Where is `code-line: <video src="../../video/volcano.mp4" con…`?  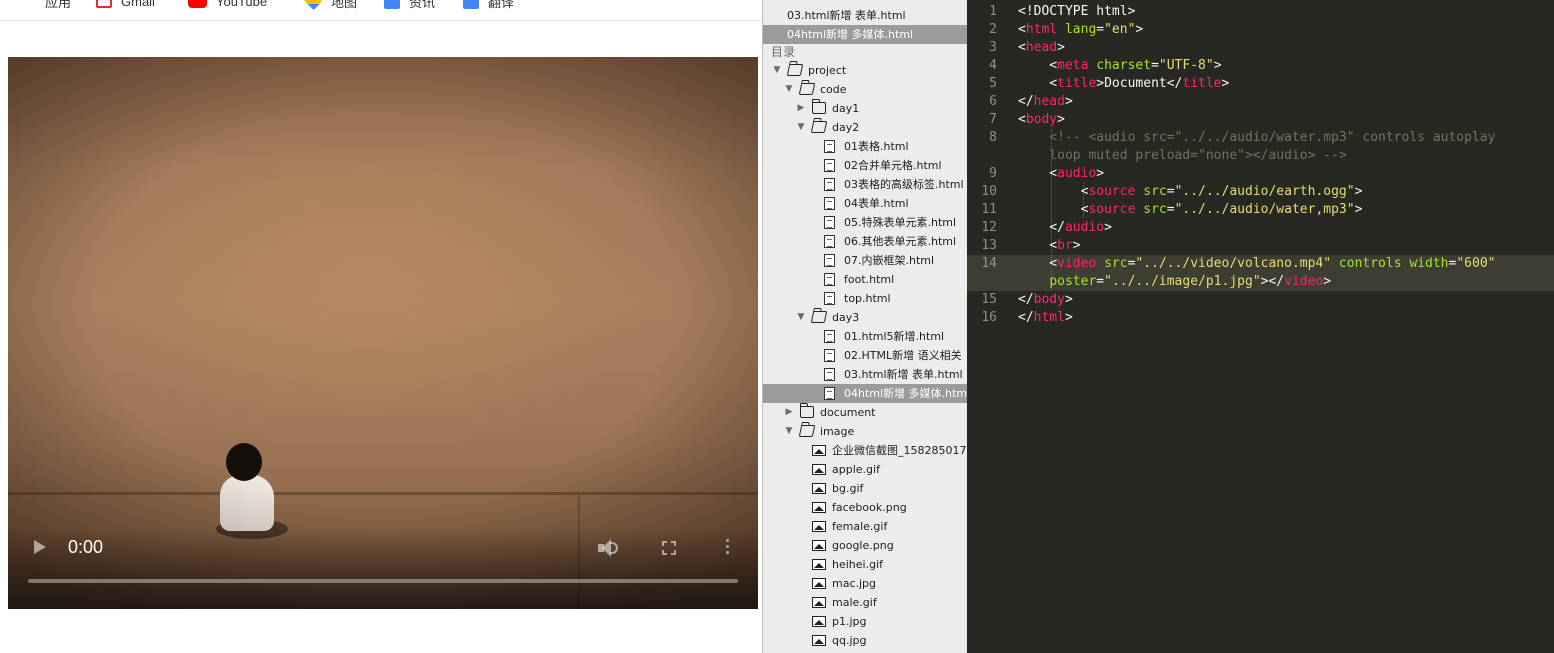
code-line: <video src="../../video/volcano.mp4" con… is located at coordinates (1256, 264).